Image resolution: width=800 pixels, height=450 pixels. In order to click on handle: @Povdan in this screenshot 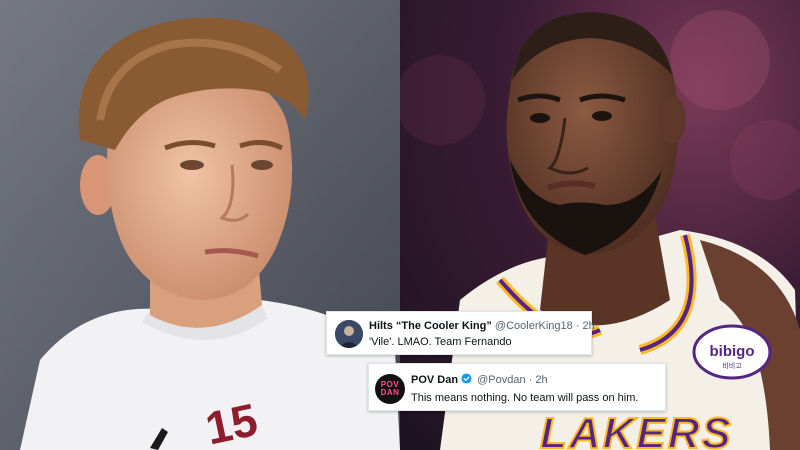, I will do `click(501, 380)`.